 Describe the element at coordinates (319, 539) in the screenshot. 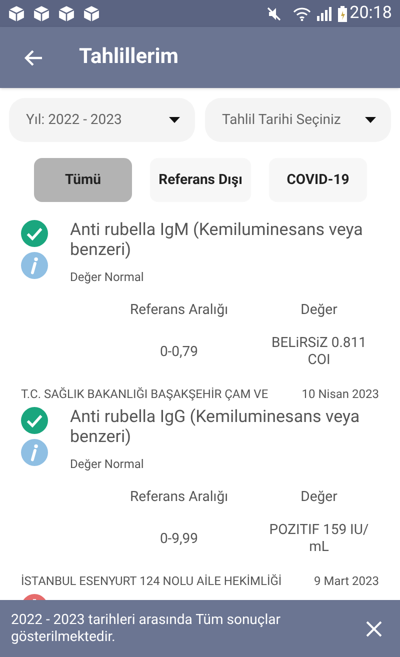

I see `result-value: POZITIF 159 IU/ mL` at that location.